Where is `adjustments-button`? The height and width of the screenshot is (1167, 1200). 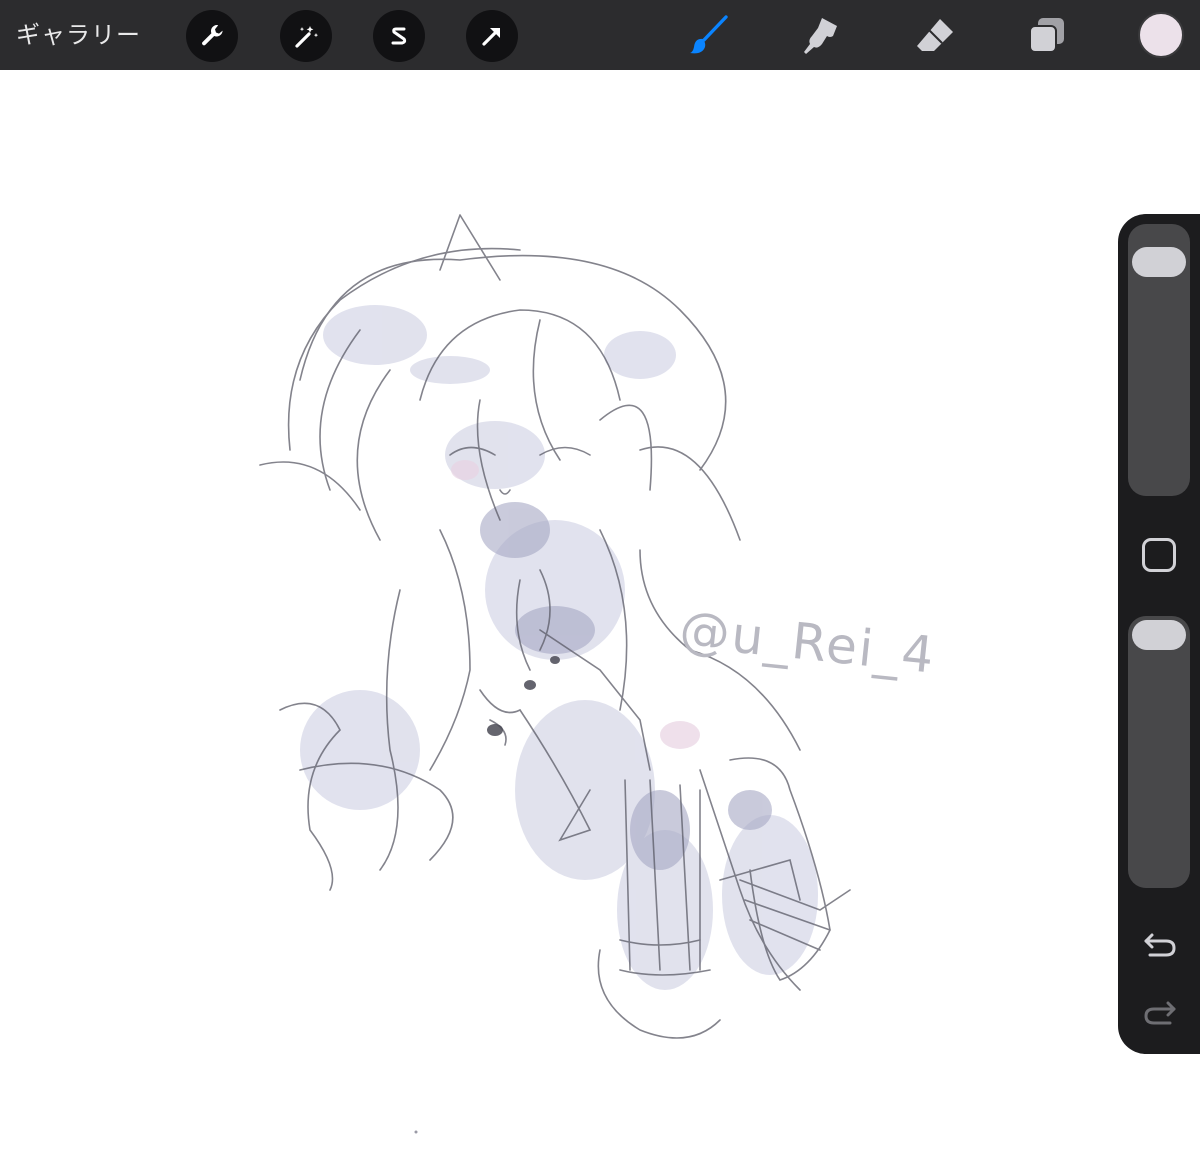
adjustments-button is located at coordinates (306, 36).